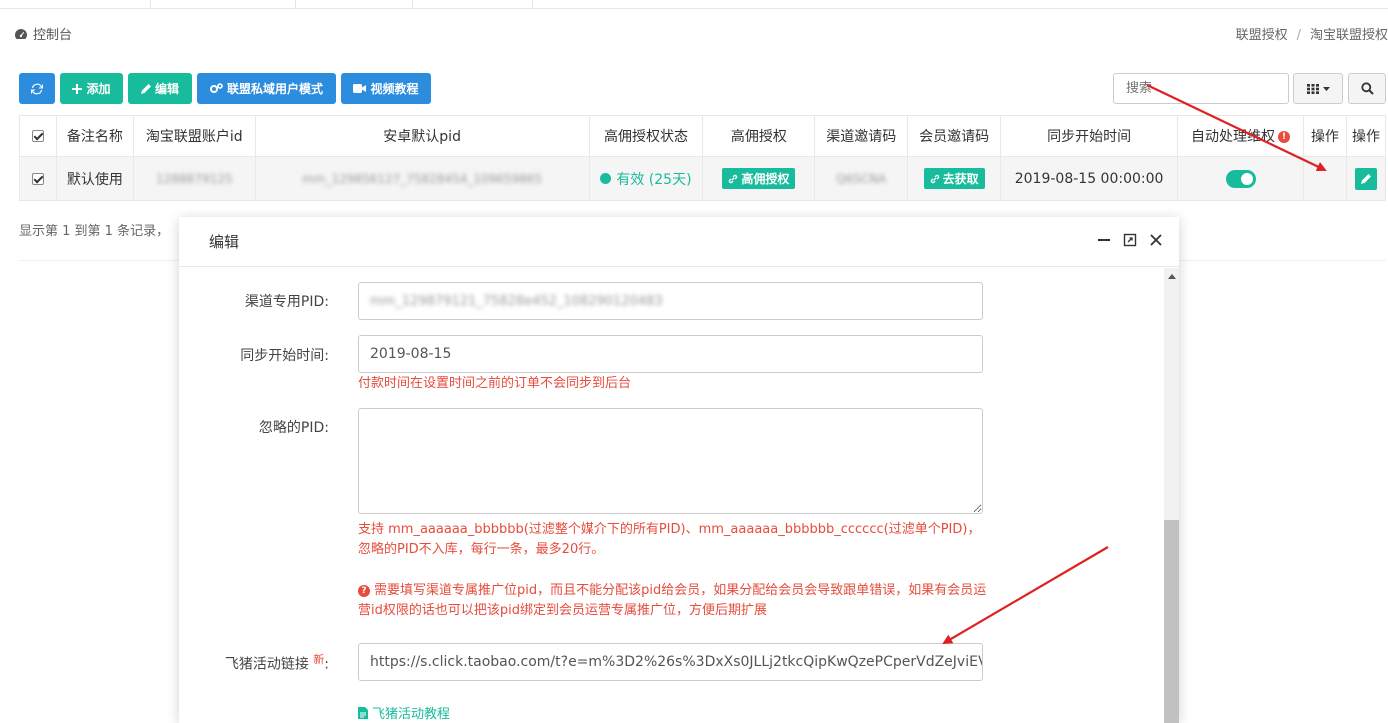 The image size is (1388, 723). I want to click on col-auto-rights: 自动处理维权!, so click(1240, 136).